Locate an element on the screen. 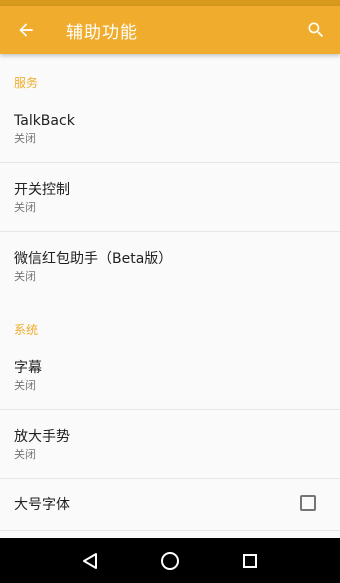  list-item-large-text: 大号字体 is located at coordinates (170, 505).